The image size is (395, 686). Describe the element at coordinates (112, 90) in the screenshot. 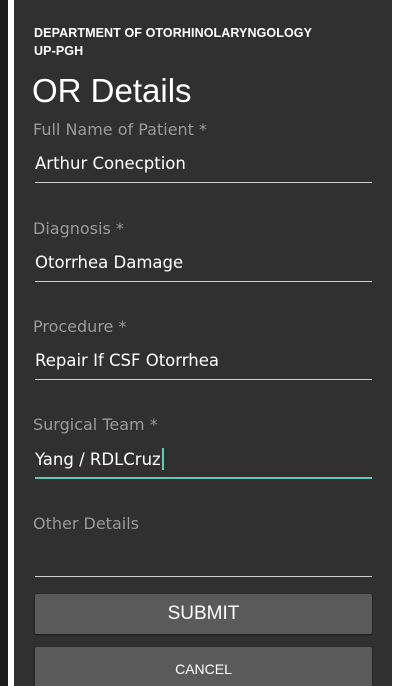

I see `page-title: OR Details` at that location.